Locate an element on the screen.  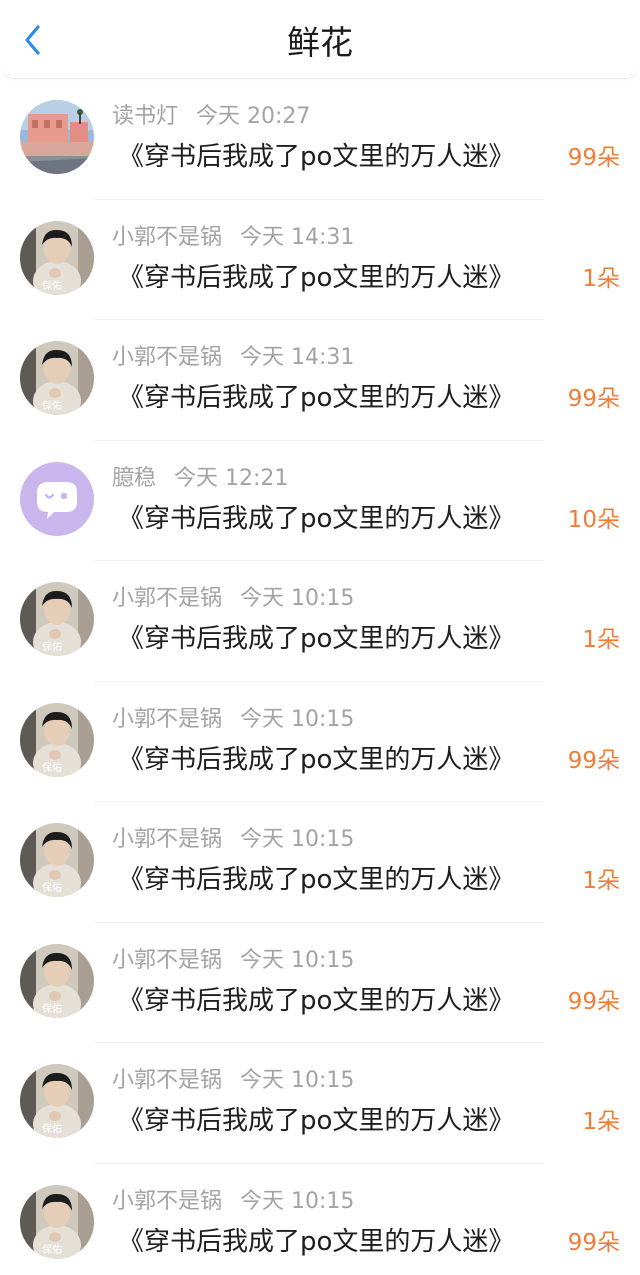
item-meta: 臆稳 今天 12:21 is located at coordinates (200, 479).